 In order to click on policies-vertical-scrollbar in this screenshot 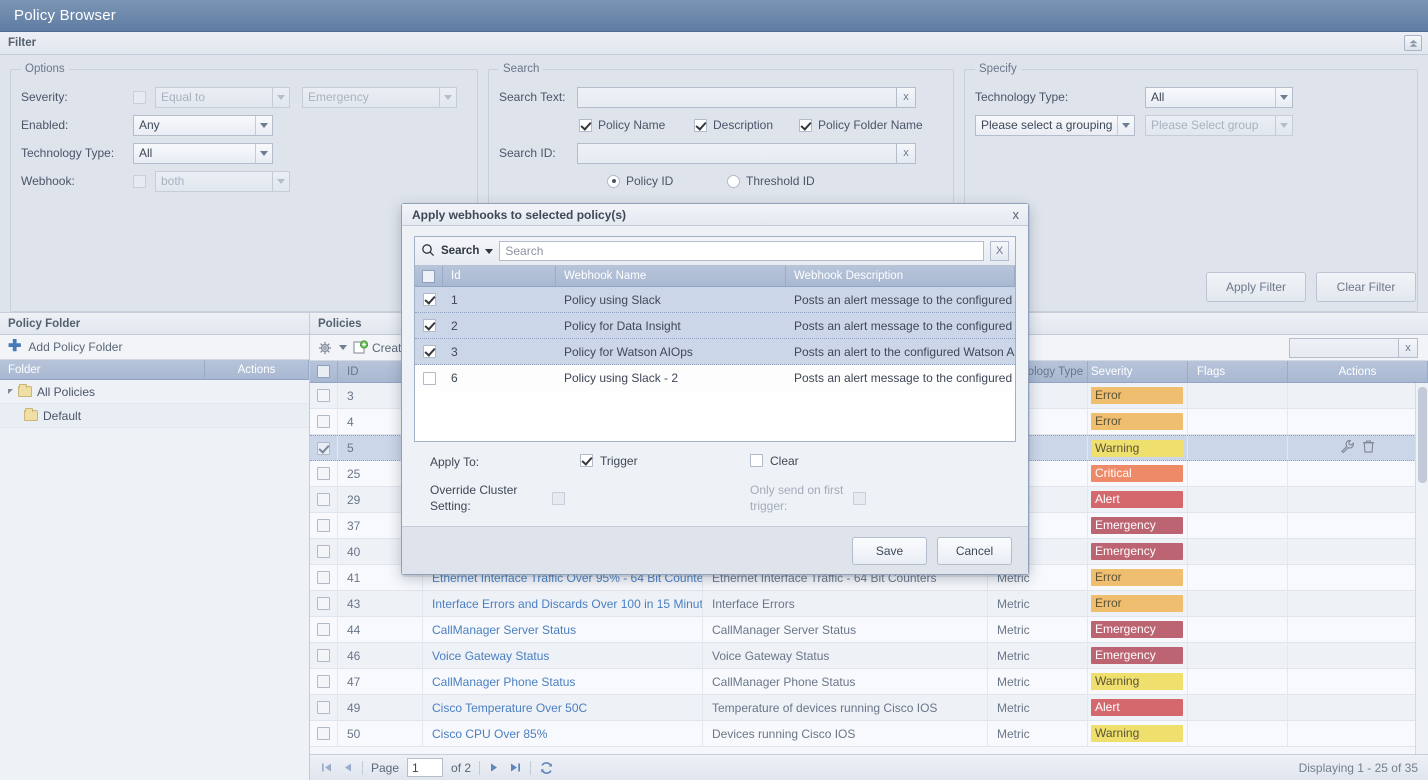, I will do `click(1421, 568)`.